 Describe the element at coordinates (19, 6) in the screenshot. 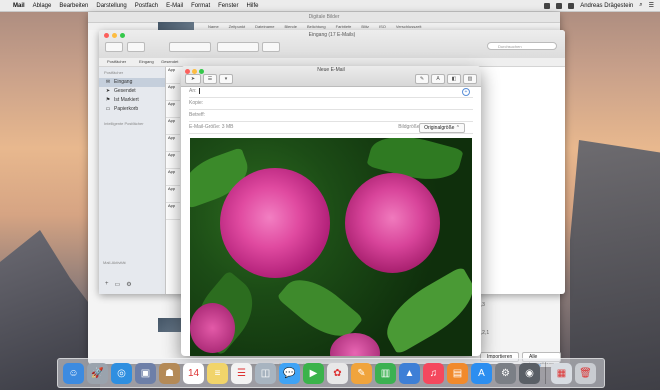

I see `menu-app-name: Mail` at that location.